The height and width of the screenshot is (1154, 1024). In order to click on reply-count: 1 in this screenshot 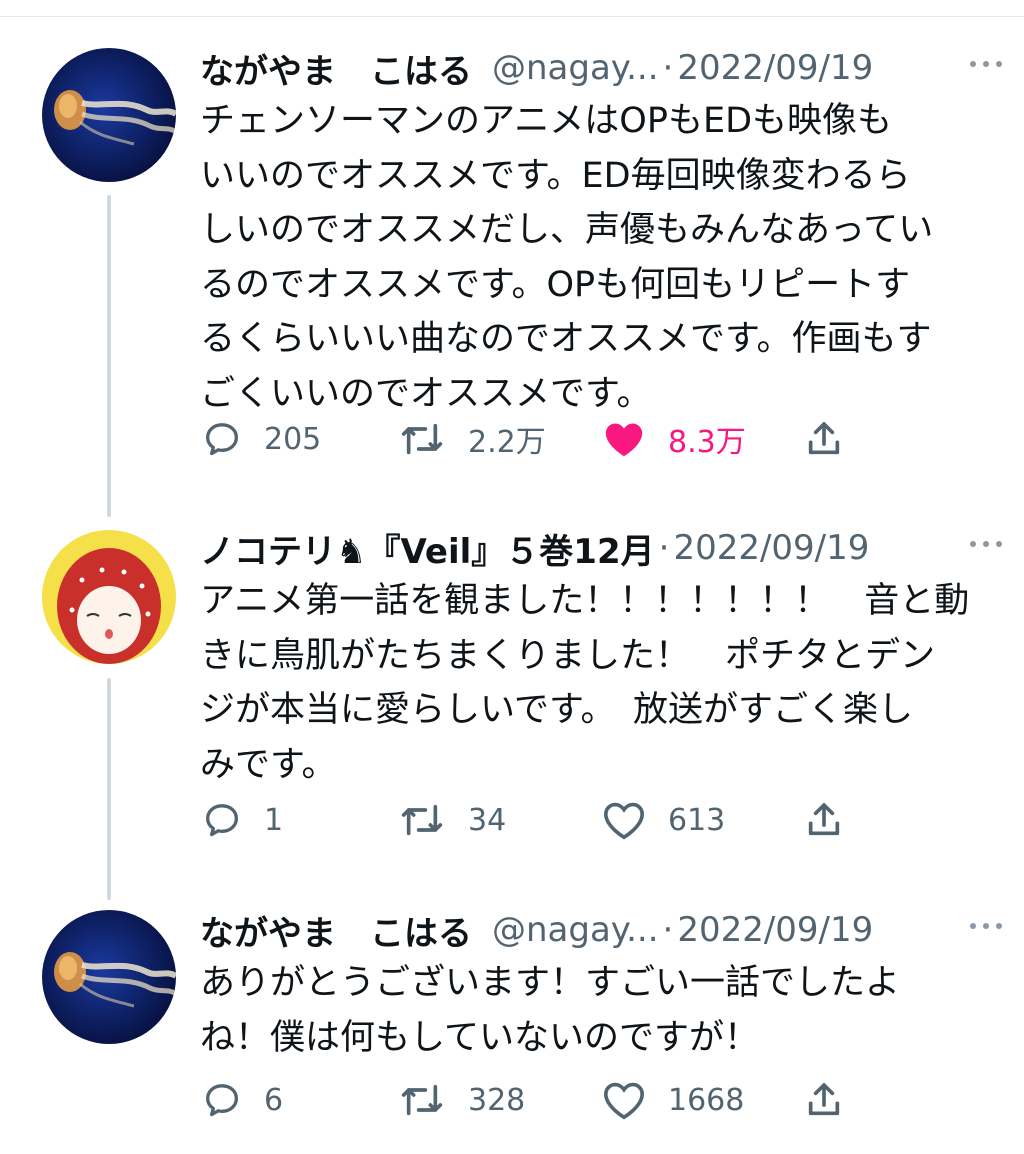, I will do `click(274, 820)`.